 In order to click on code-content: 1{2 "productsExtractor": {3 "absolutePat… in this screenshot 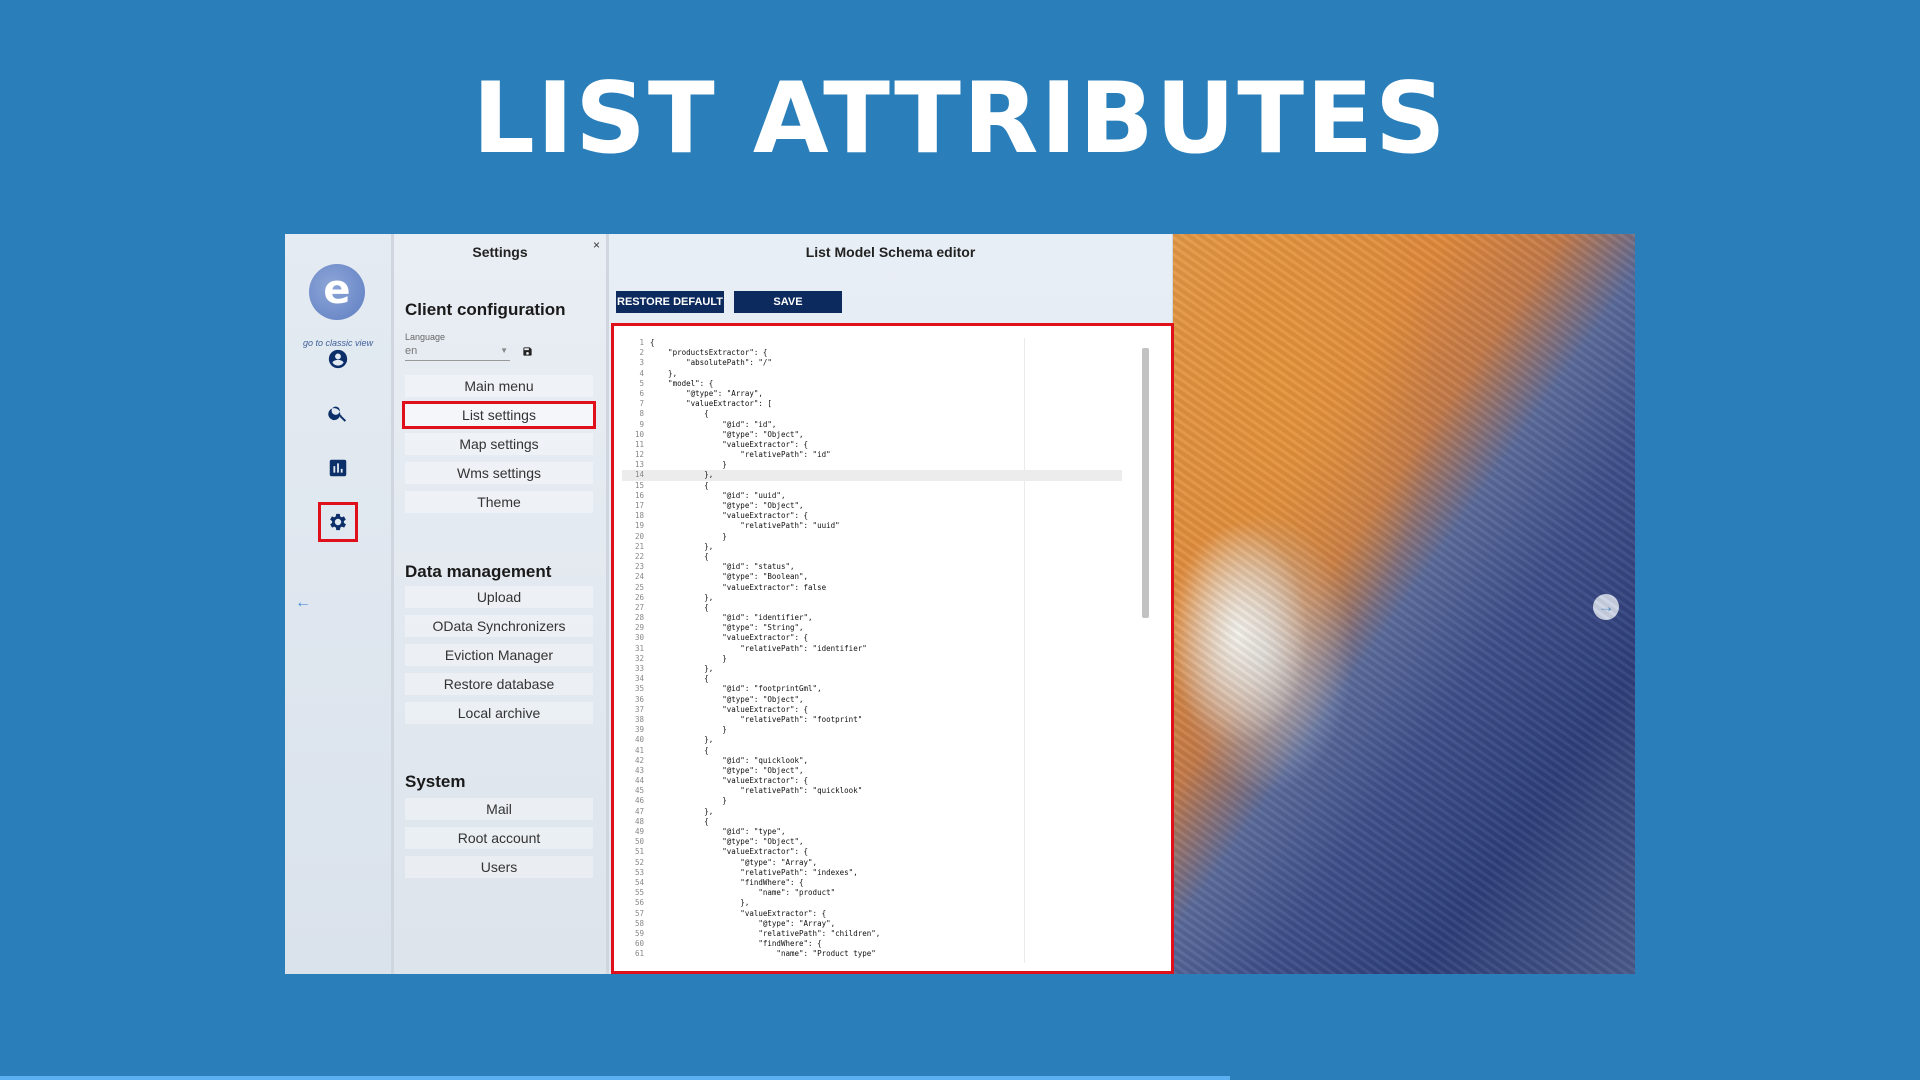, I will do `click(872, 648)`.